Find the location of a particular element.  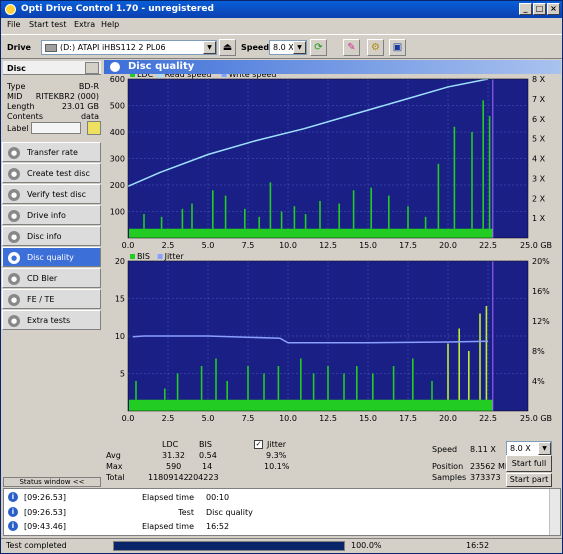

test-speed-value: 8.0 X is located at coordinates (520, 448).